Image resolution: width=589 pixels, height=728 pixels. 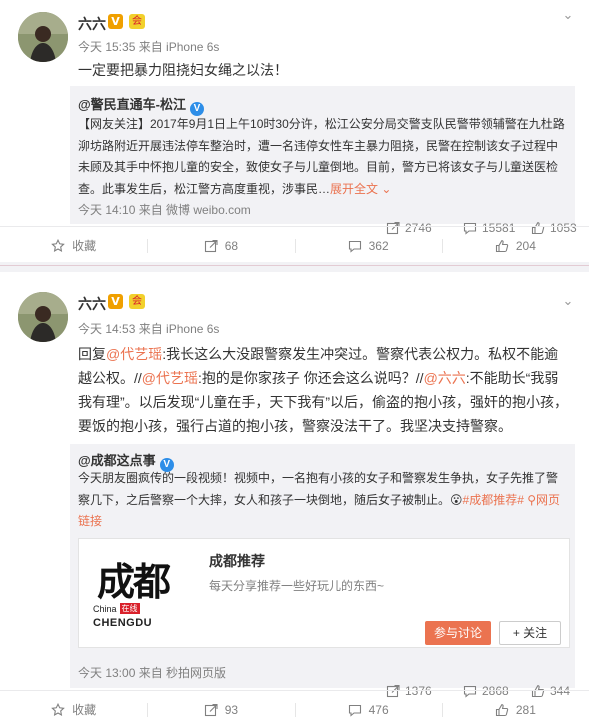 I want to click on comment-button: 362, so click(x=368, y=245).